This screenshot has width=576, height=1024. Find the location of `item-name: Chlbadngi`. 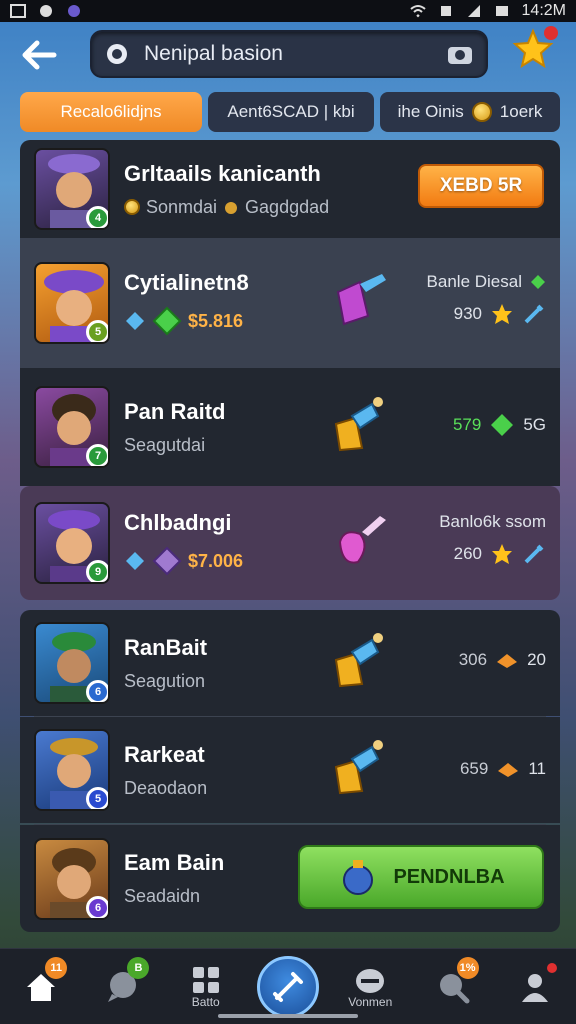

item-name: Chlbadngi is located at coordinates (178, 522).